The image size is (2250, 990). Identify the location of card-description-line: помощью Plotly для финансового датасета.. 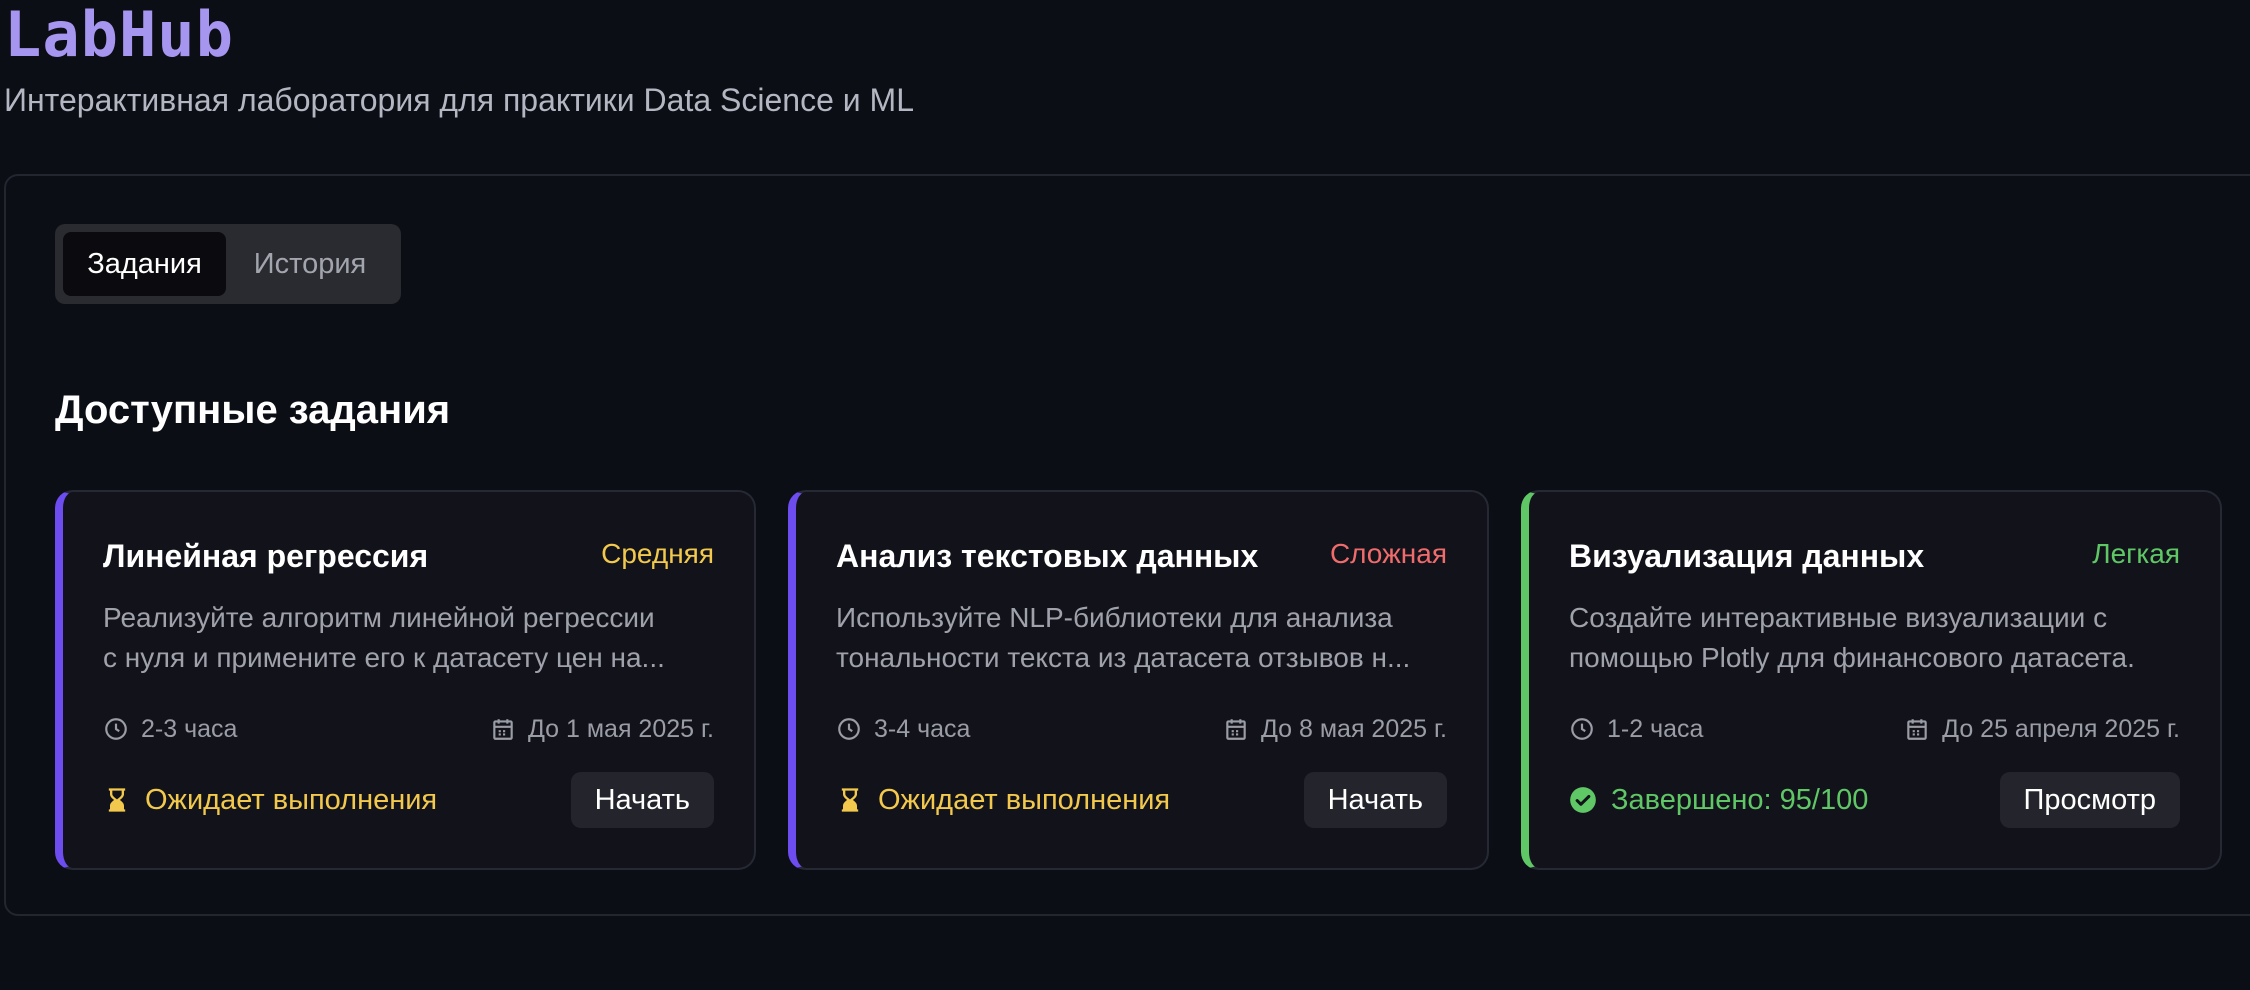
(1852, 657).